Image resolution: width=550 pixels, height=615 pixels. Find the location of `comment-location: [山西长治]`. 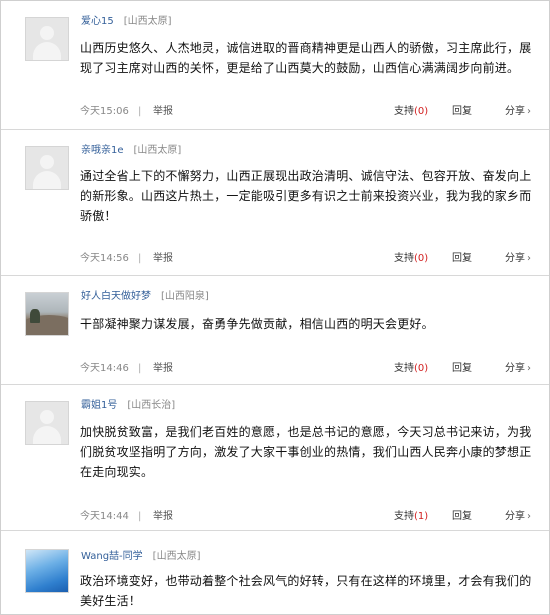

comment-location: [山西长治] is located at coordinates (151, 405).